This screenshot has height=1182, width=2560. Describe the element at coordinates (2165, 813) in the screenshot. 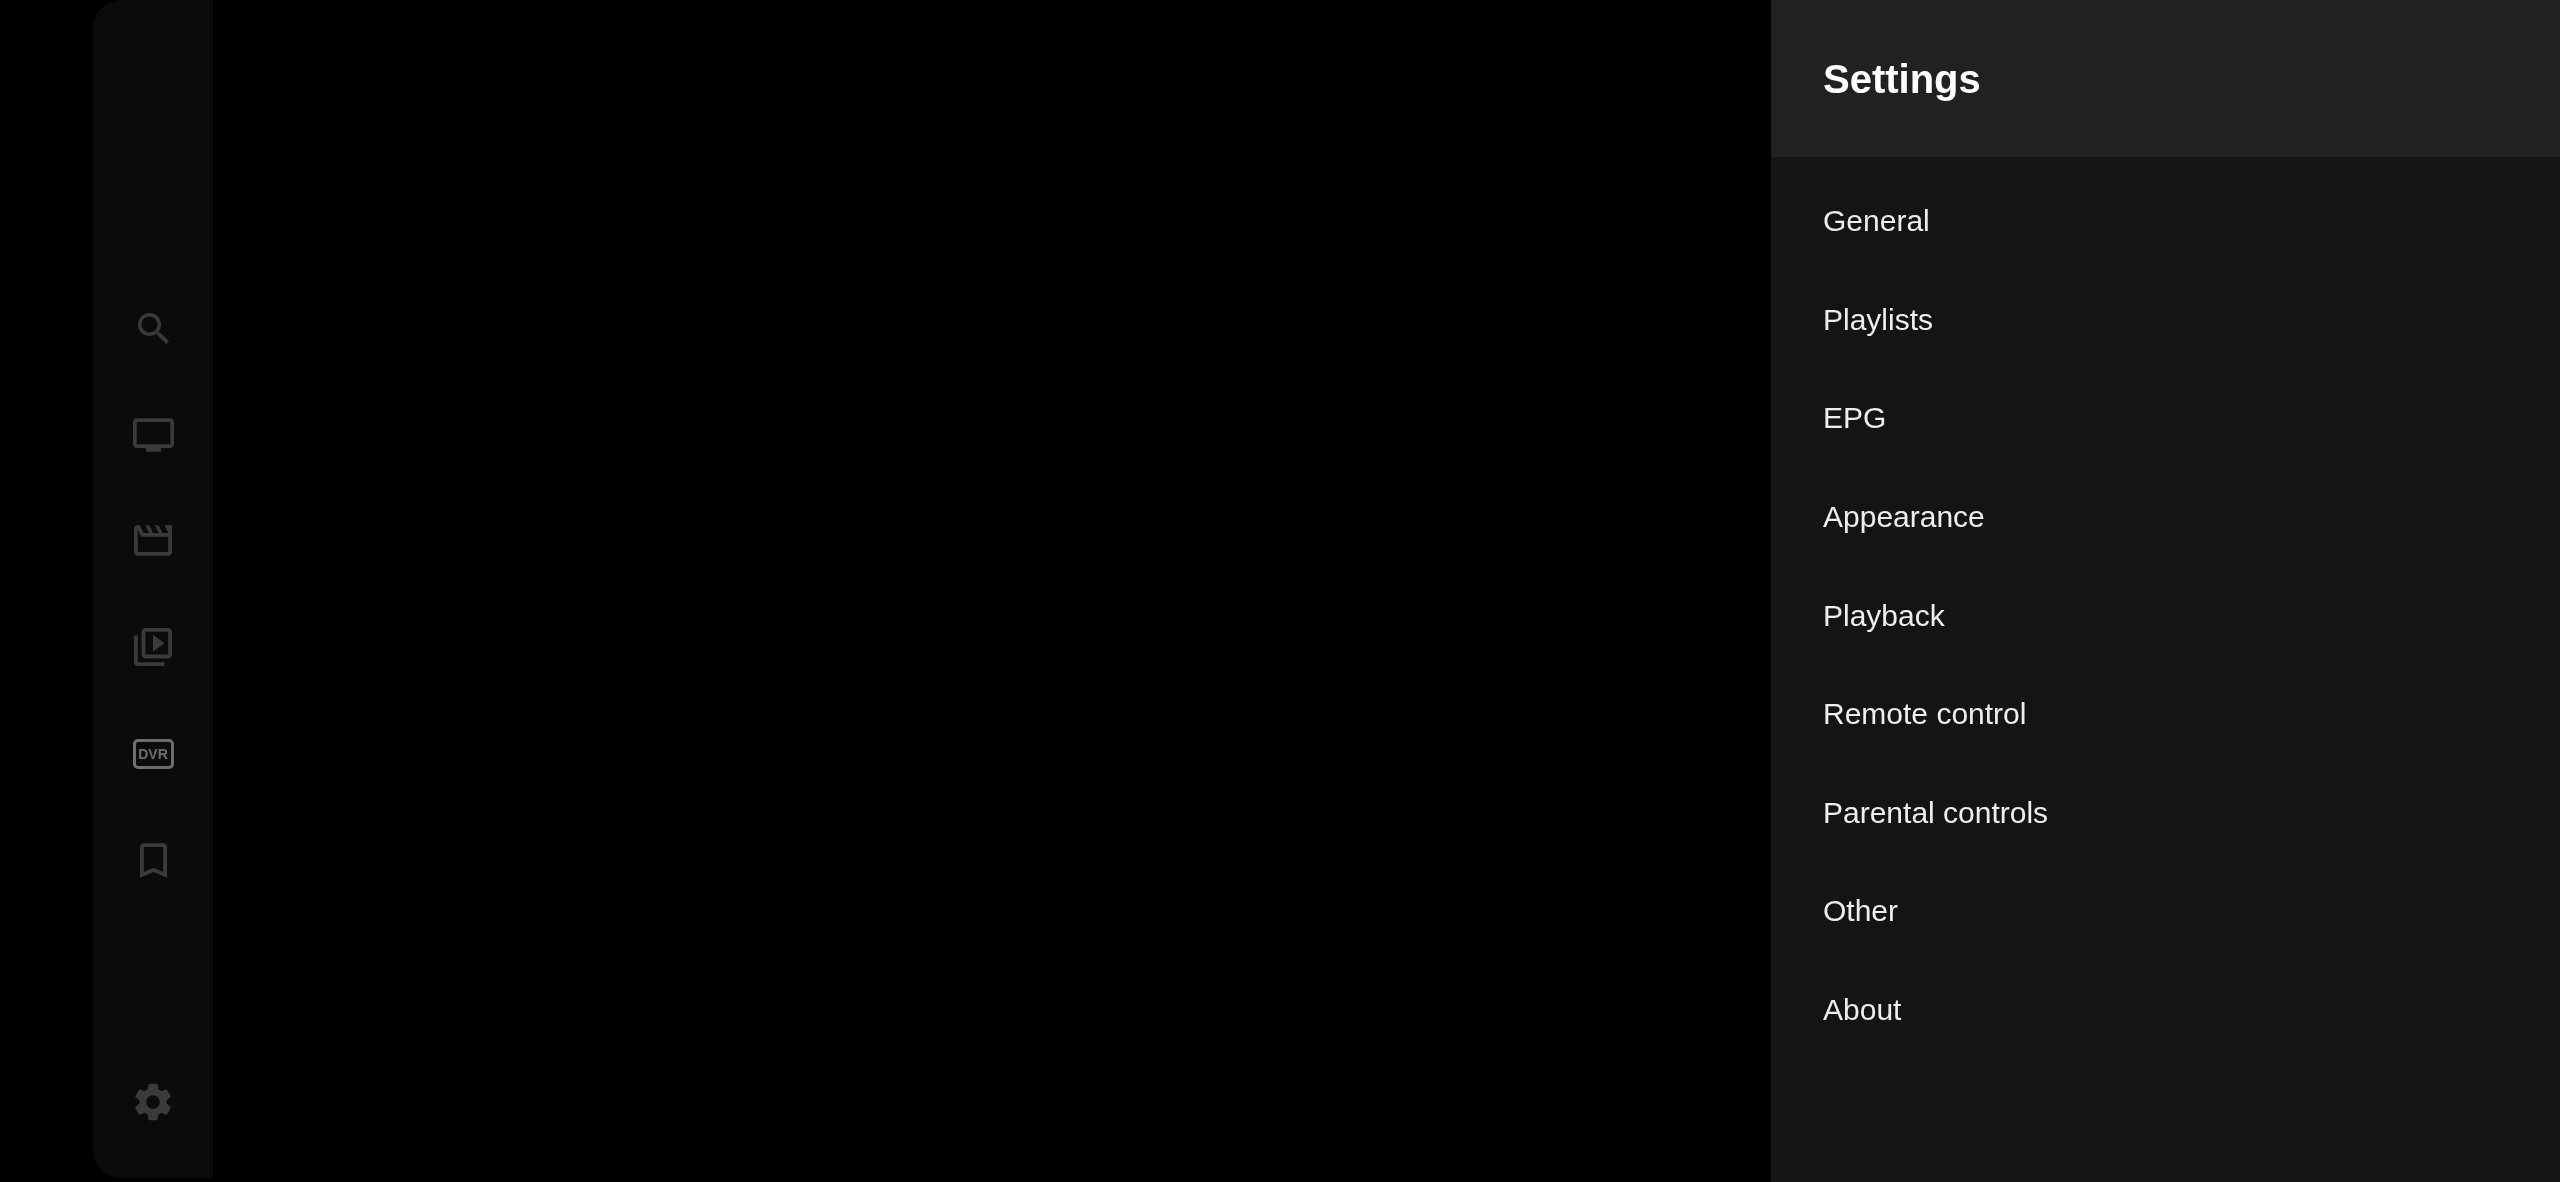

I see `settings-menu-item: Parental controls` at that location.